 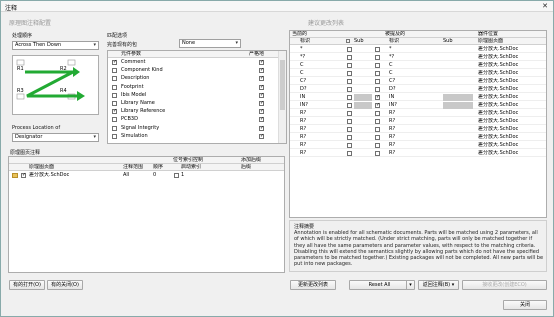 What do you see at coordinates (418, 57) in the screenshot?
I see `change-row: *? *? 差分放大.SchDoc` at bounding box center [418, 57].